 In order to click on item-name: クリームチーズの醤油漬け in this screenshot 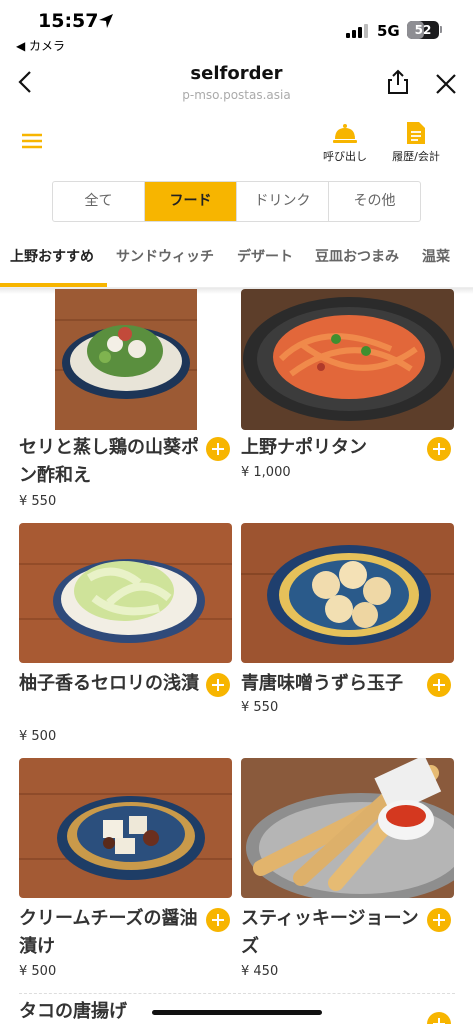, I will do `click(111, 933)`.